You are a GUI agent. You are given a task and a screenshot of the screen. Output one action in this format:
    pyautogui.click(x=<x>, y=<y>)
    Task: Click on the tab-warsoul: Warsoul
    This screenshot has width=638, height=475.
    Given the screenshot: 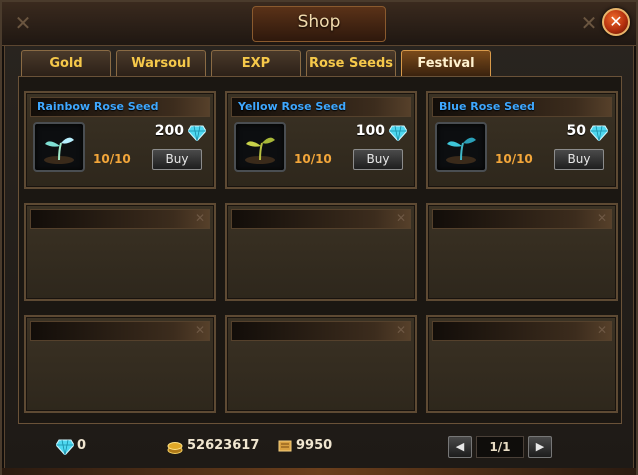 What is the action you would take?
    pyautogui.click(x=161, y=63)
    